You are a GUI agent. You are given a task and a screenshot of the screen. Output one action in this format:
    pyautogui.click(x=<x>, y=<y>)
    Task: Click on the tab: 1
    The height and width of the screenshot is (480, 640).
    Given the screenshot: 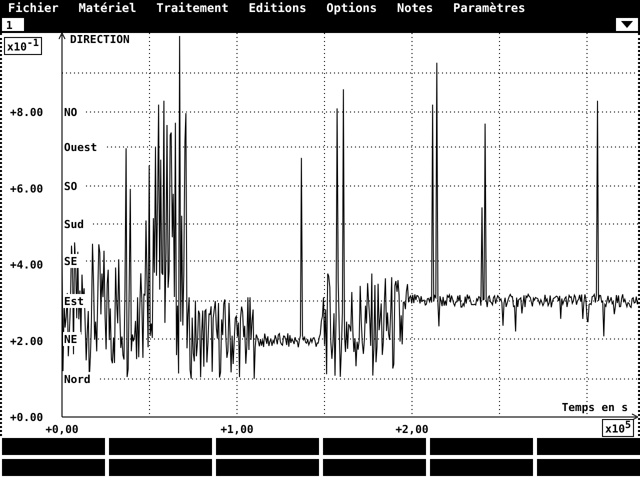 What is the action you would take?
    pyautogui.click(x=13, y=24)
    